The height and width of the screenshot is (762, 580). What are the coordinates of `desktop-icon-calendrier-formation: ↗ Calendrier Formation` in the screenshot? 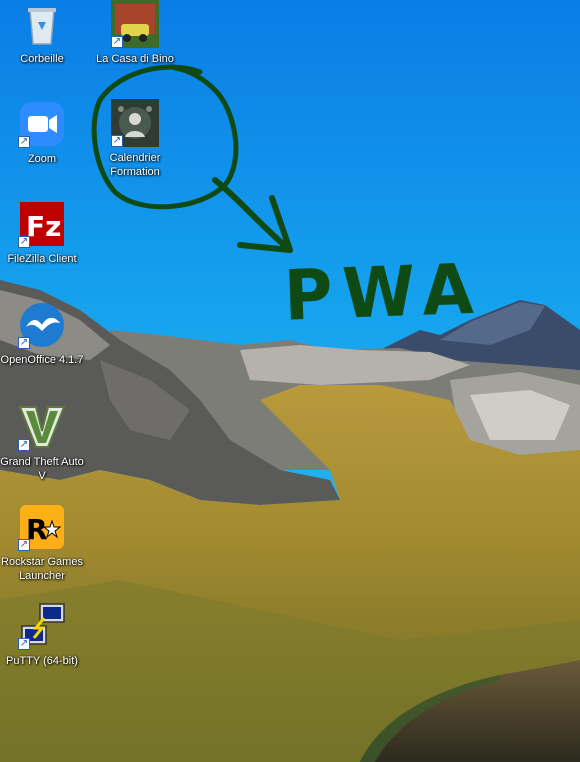 It's located at (135, 139).